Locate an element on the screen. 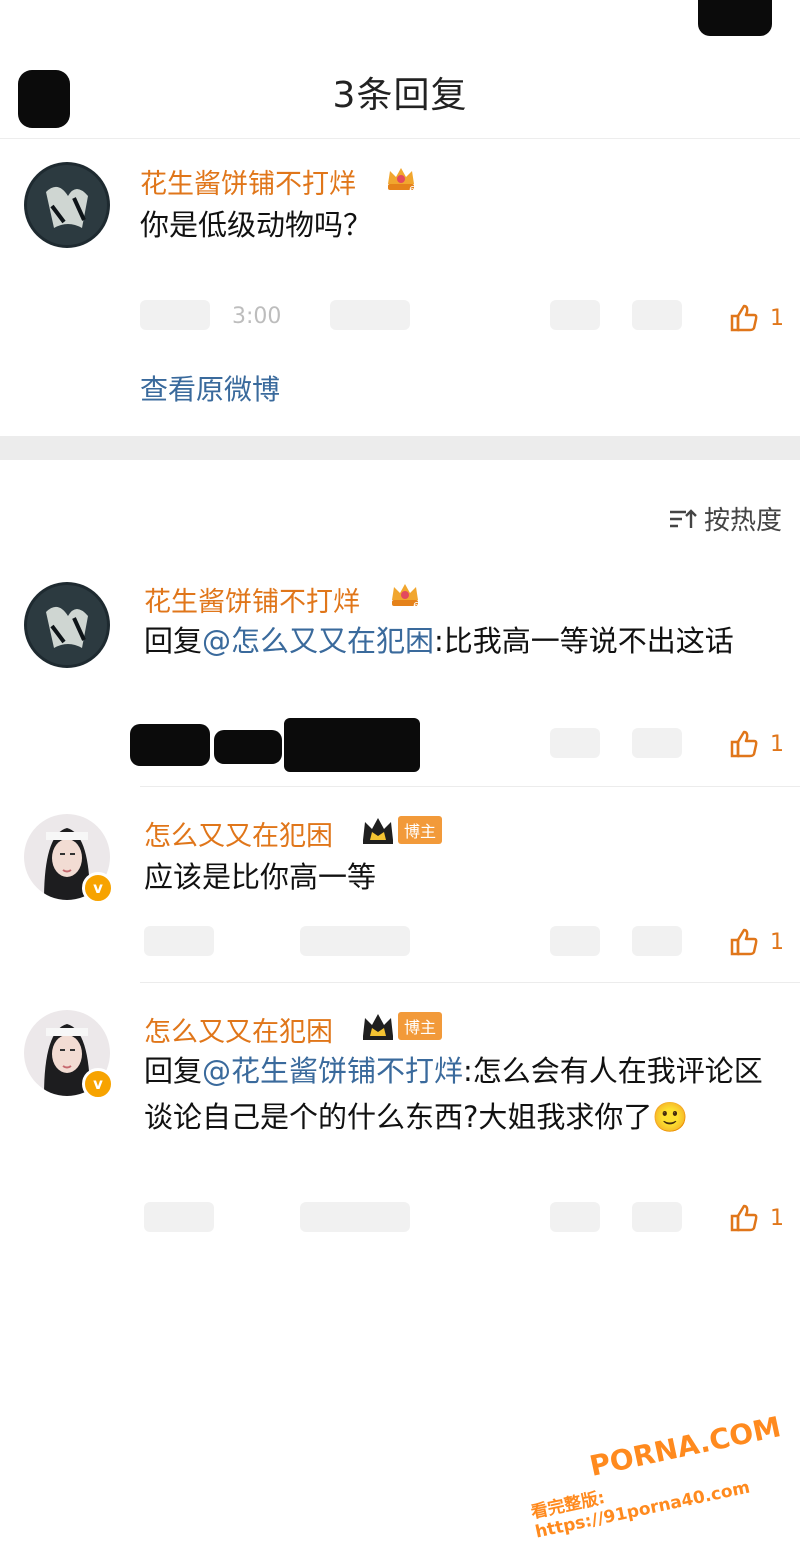 Image resolution: width=800 pixels, height=1543 pixels. root-time-fragment: 3:00 is located at coordinates (257, 316).